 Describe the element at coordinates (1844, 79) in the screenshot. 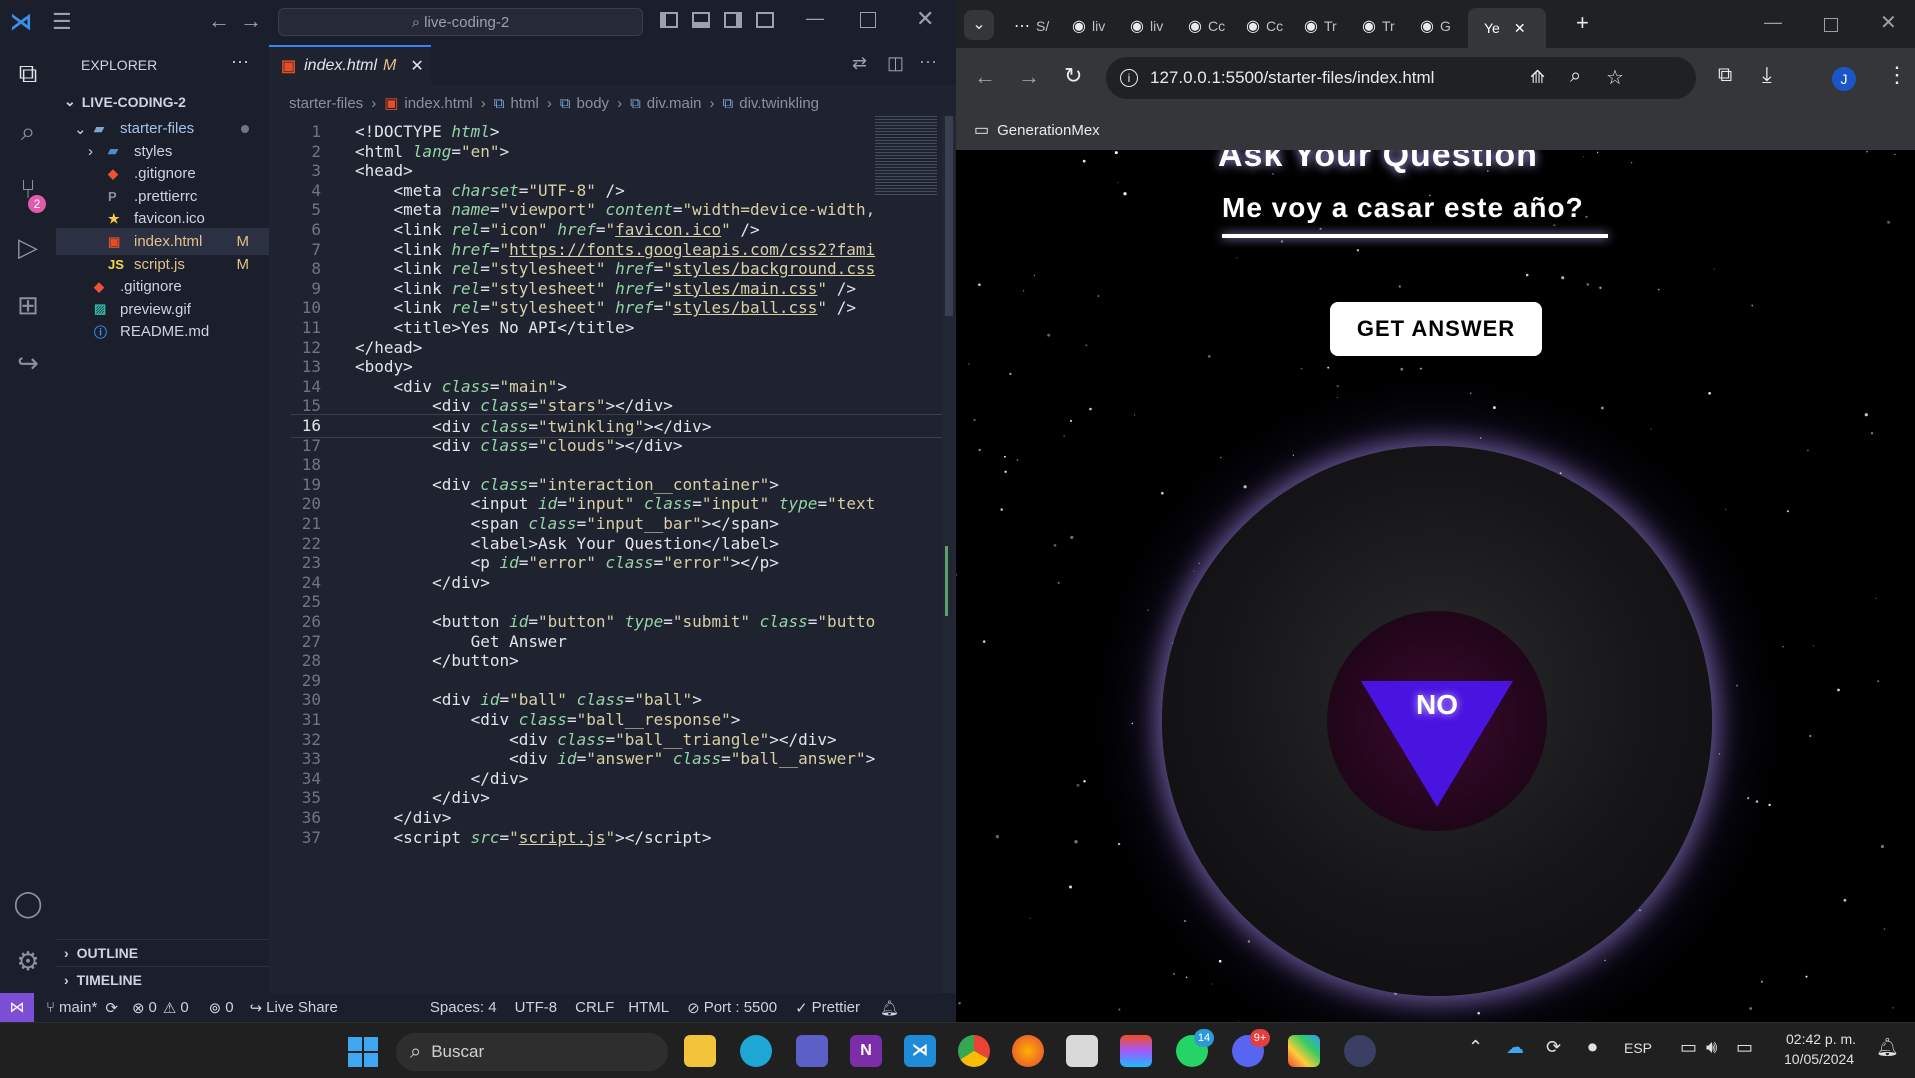

I see `avatar: J` at that location.